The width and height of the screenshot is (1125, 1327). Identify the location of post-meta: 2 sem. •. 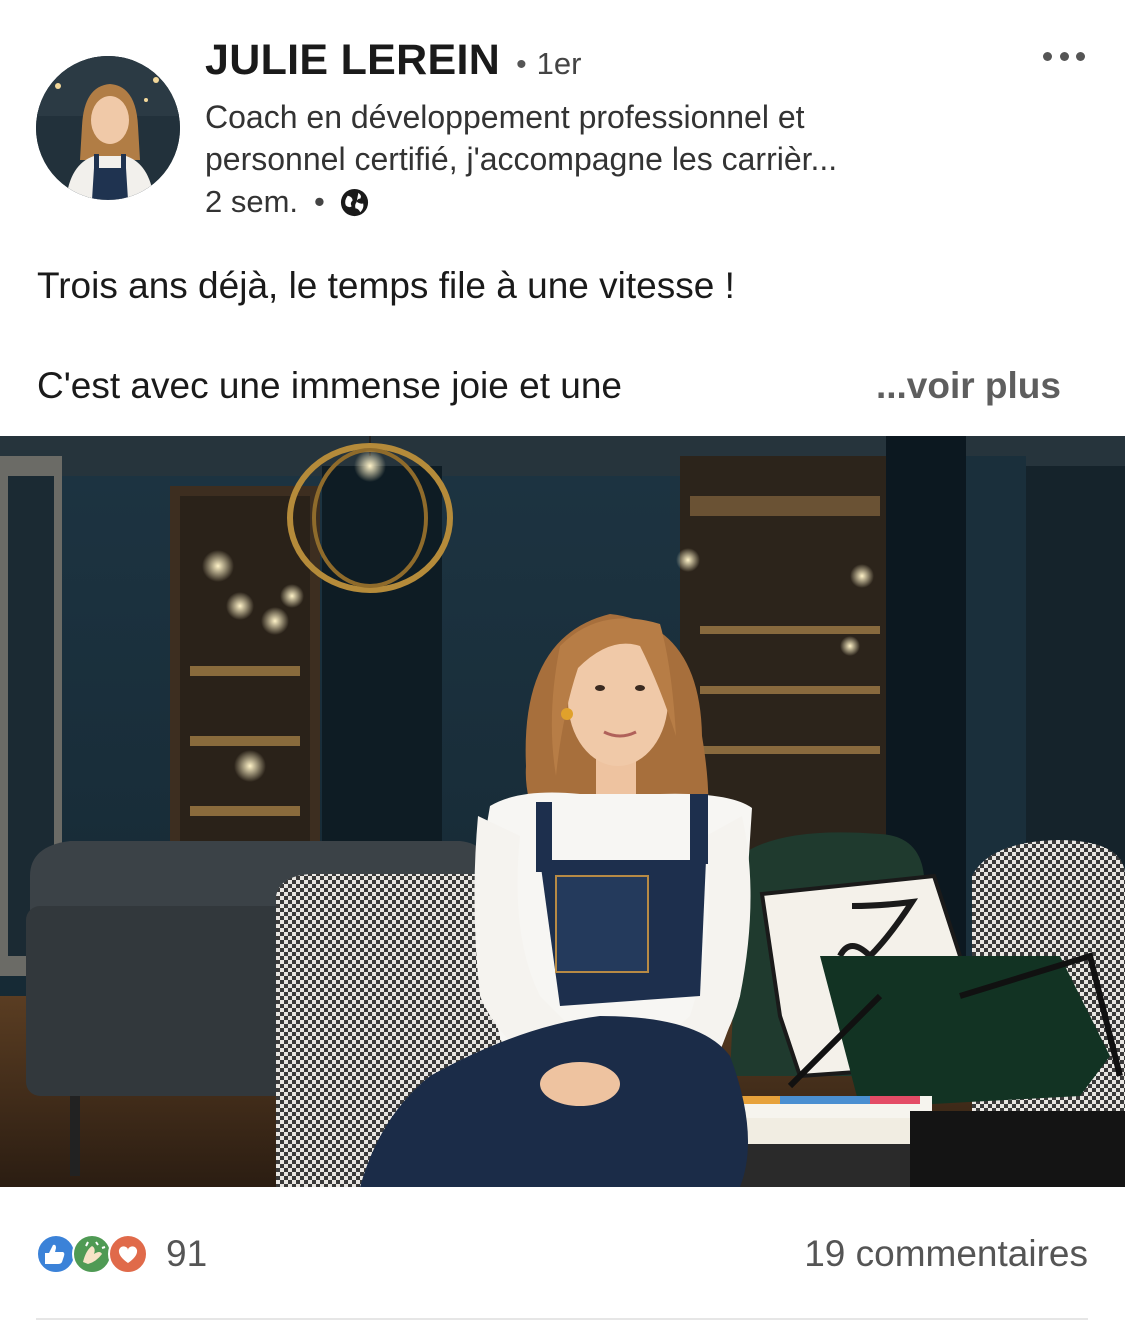
(615, 202).